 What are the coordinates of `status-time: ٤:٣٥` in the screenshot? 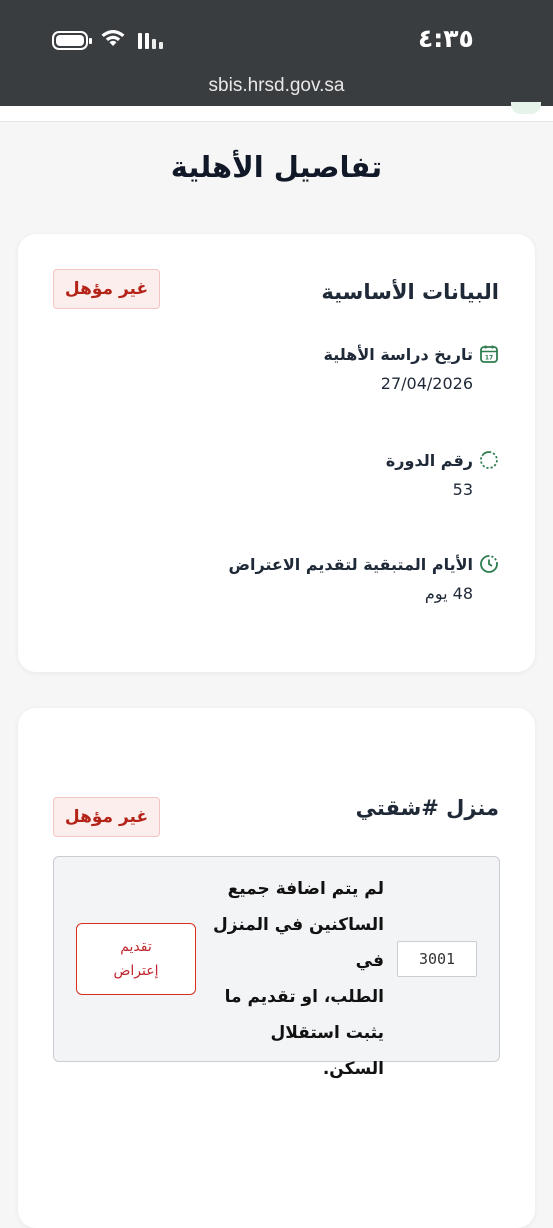 It's located at (446, 38).